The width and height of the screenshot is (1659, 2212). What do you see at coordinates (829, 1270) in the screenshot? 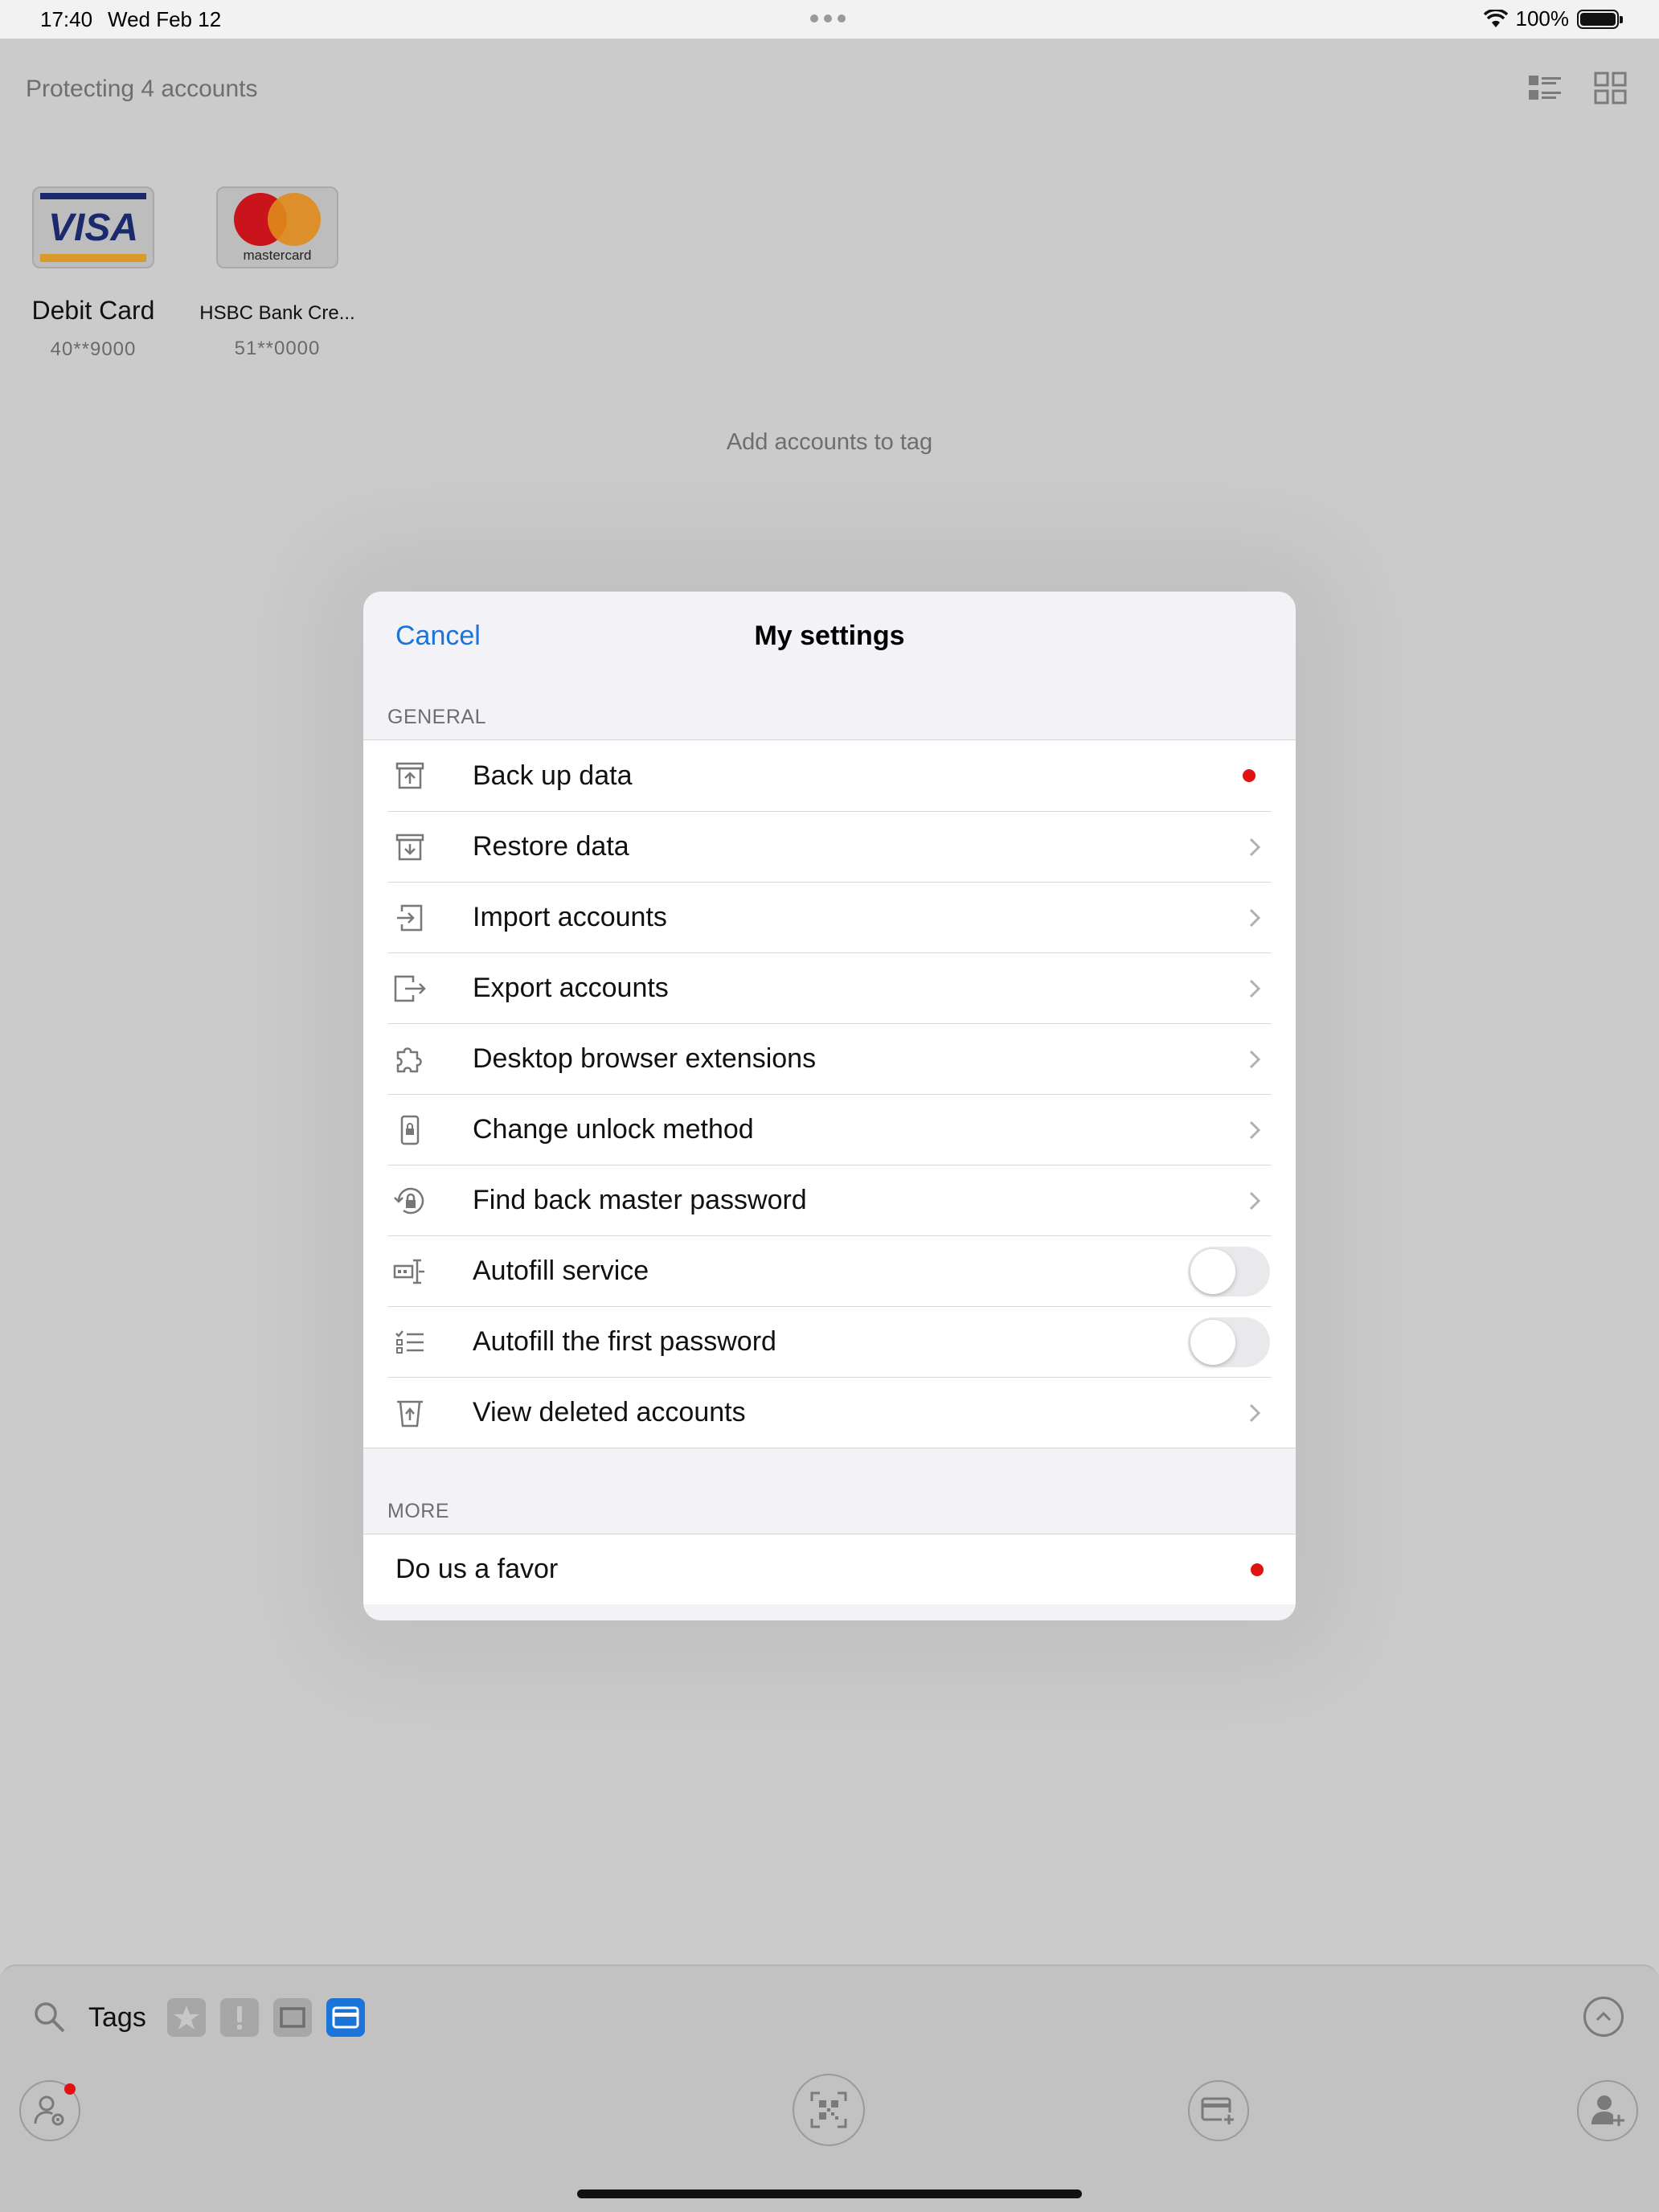
I see `settings-row-autofill-service: Autofill service` at bounding box center [829, 1270].